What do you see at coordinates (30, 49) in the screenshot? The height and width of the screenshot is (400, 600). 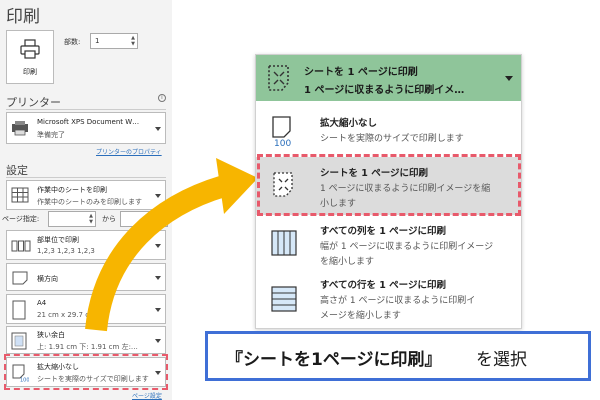 I see `printer-icon` at bounding box center [30, 49].